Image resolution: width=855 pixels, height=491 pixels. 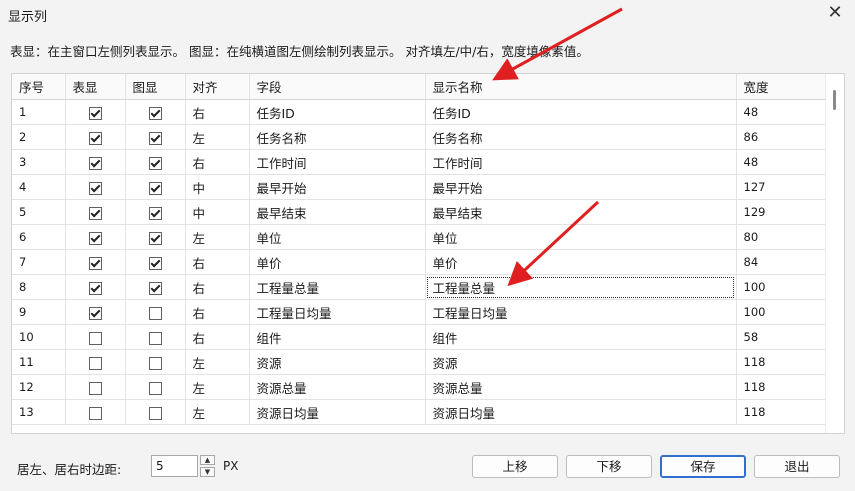 What do you see at coordinates (781, 212) in the screenshot?
I see `cell-width: 129` at bounding box center [781, 212].